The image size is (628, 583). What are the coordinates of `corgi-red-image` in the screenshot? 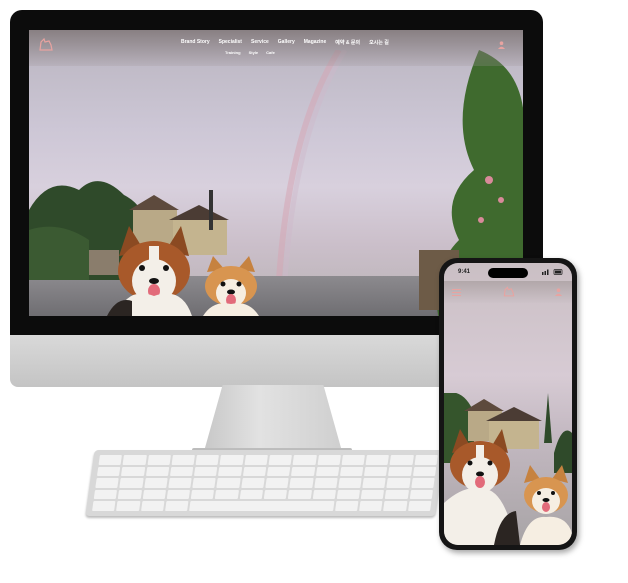 It's located at (231, 286).